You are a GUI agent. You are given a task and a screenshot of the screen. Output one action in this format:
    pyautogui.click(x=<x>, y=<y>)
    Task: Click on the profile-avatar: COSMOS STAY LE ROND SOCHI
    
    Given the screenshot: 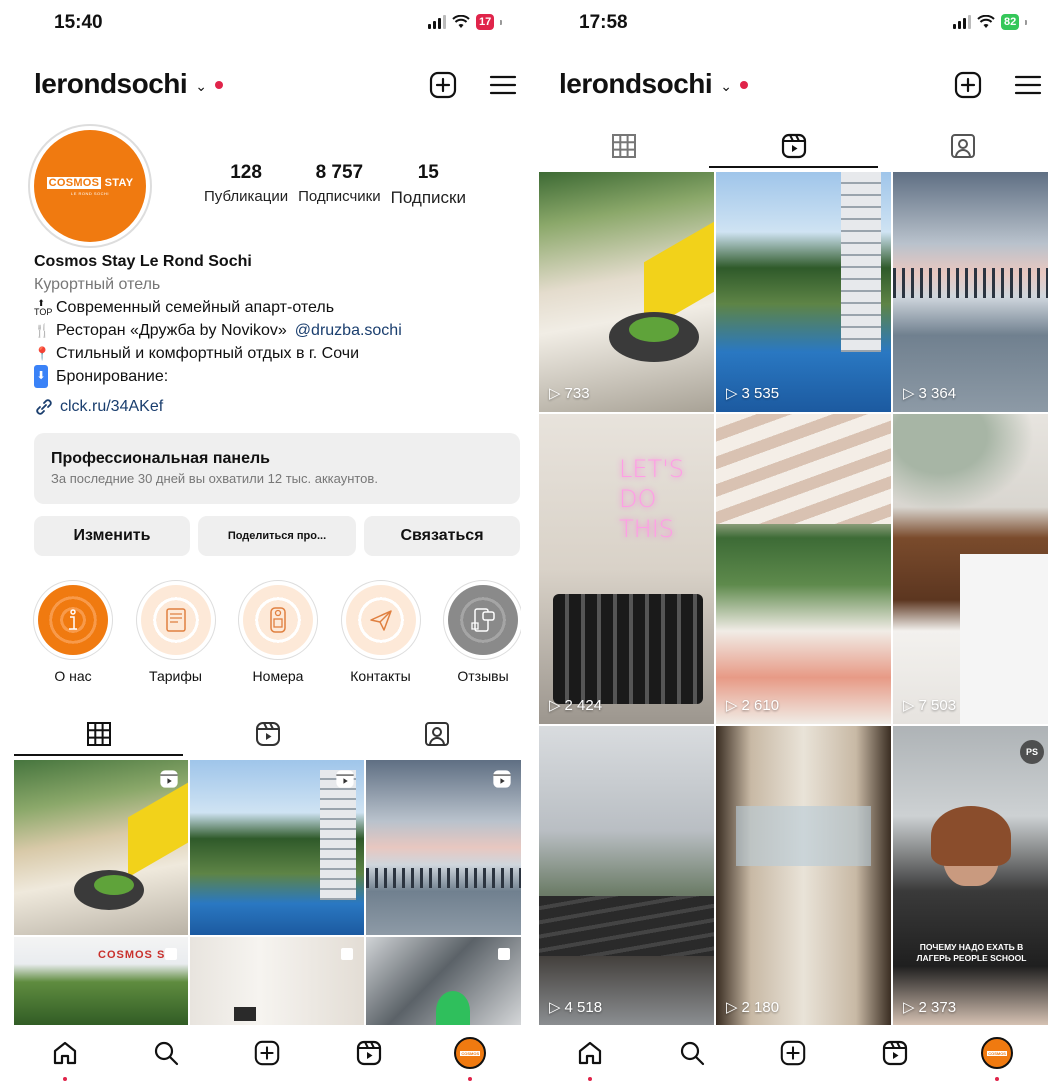 What is the action you would take?
    pyautogui.click(x=90, y=186)
    